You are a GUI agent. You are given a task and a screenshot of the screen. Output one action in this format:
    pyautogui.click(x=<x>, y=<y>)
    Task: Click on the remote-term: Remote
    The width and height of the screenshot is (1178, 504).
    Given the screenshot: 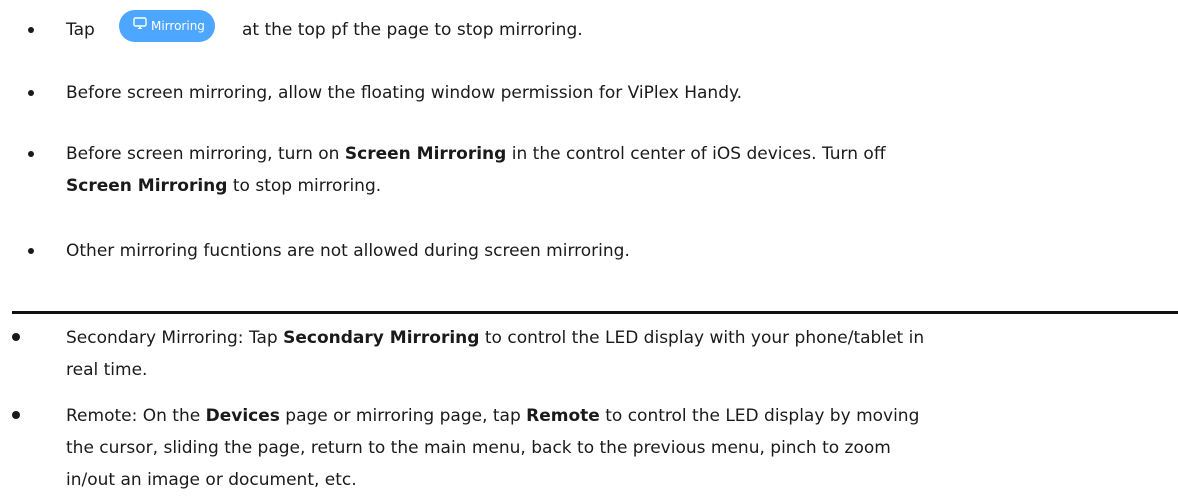 What is the action you would take?
    pyautogui.click(x=563, y=416)
    